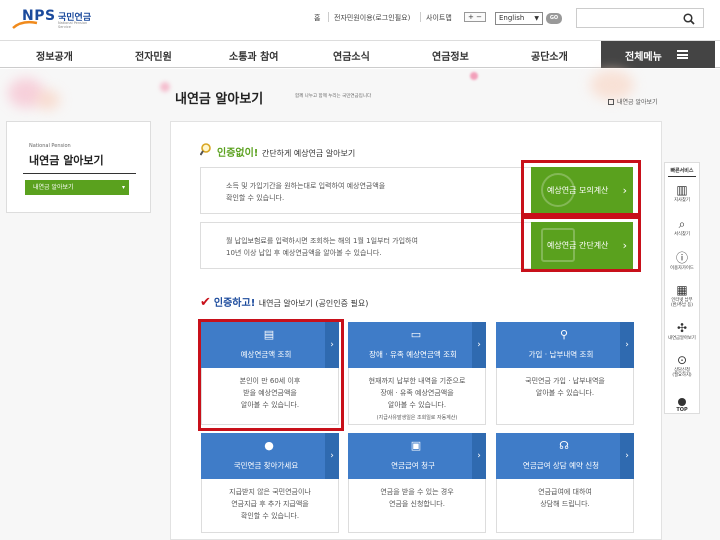 The image size is (720, 540). I want to click on top-label: TOP, so click(682, 410).